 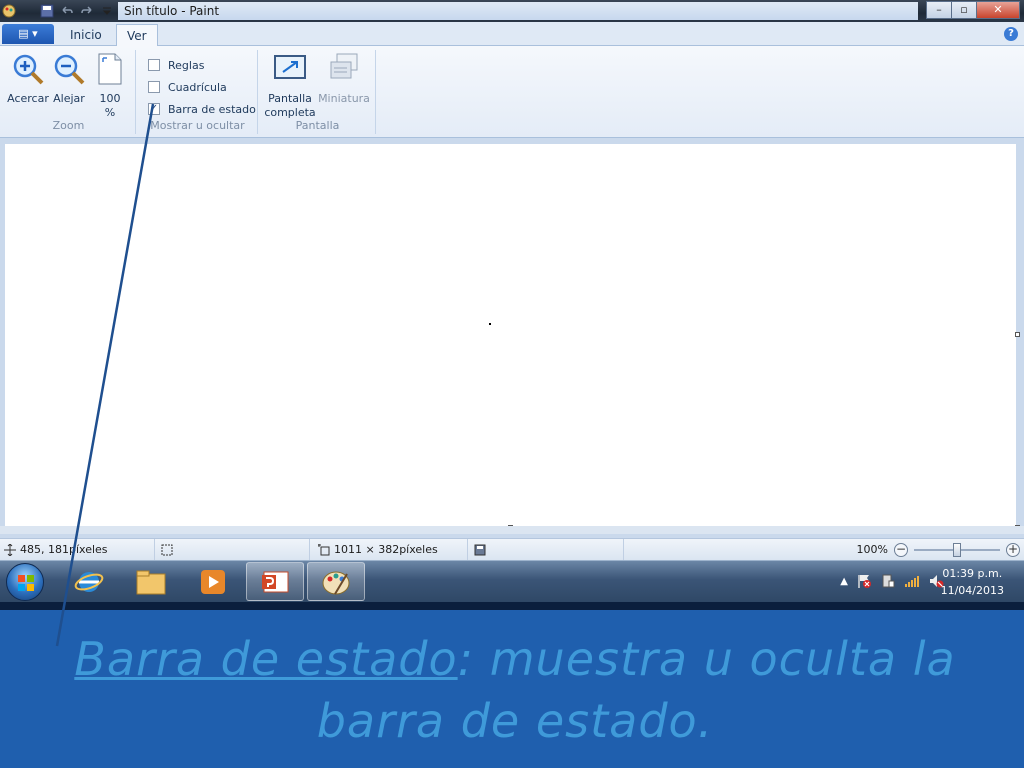 I want to click on zoom-level: 100%, so click(x=872, y=549).